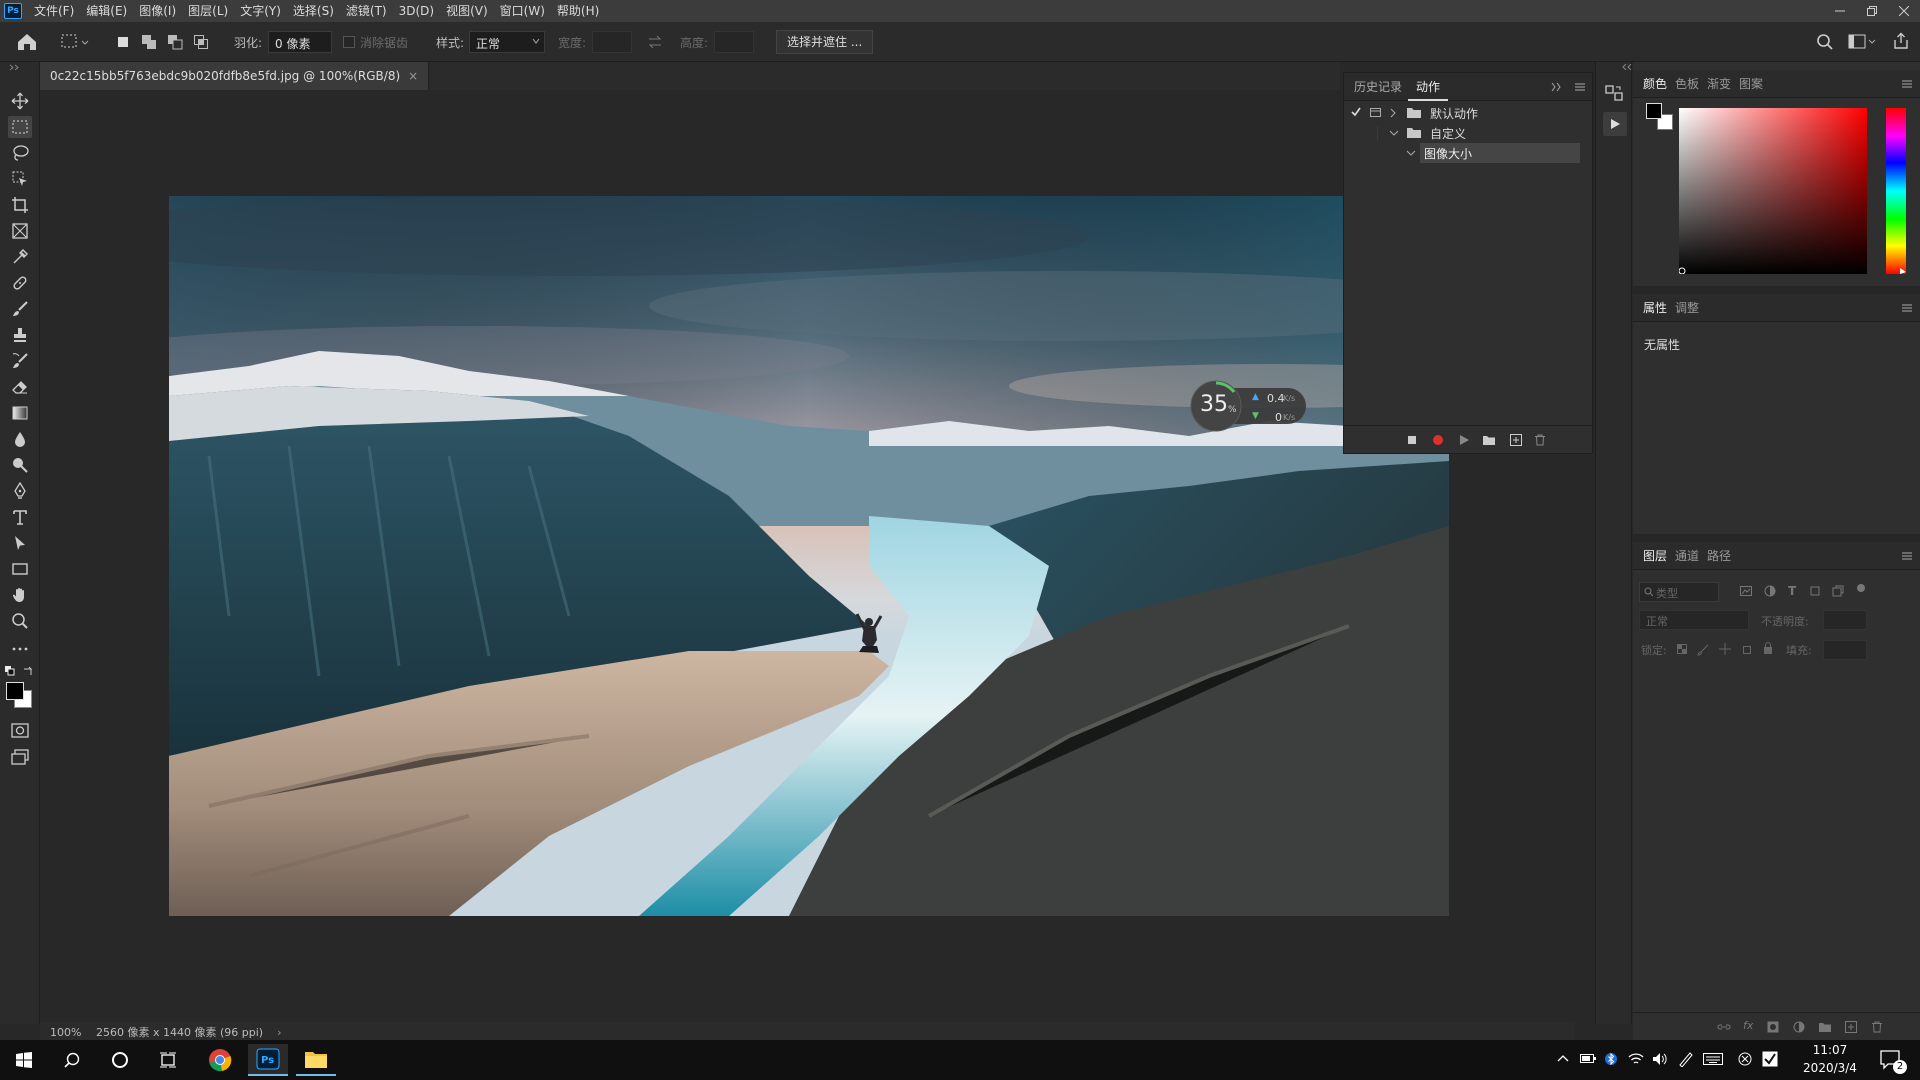 Image resolution: width=1920 pixels, height=1080 pixels. Describe the element at coordinates (24, 1060) in the screenshot. I see `windows-start-icon` at that location.